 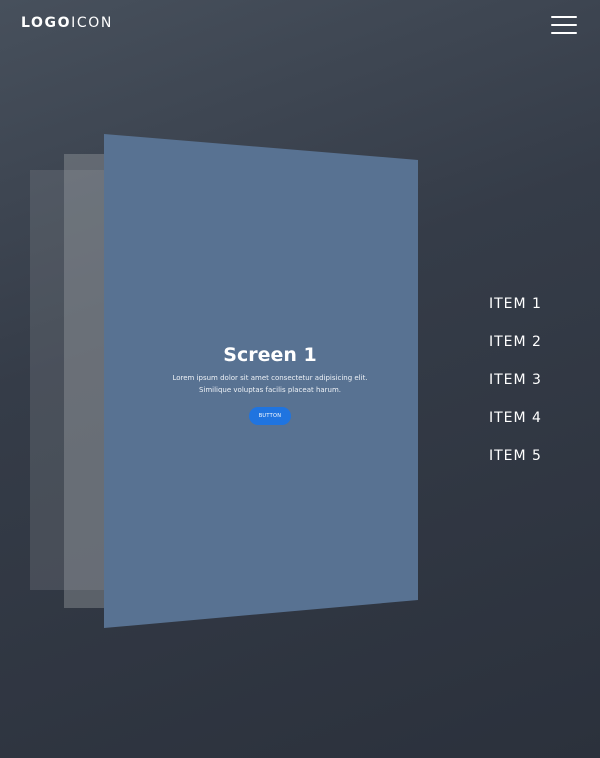 I want to click on screen-title: Screen 1, so click(x=270, y=355).